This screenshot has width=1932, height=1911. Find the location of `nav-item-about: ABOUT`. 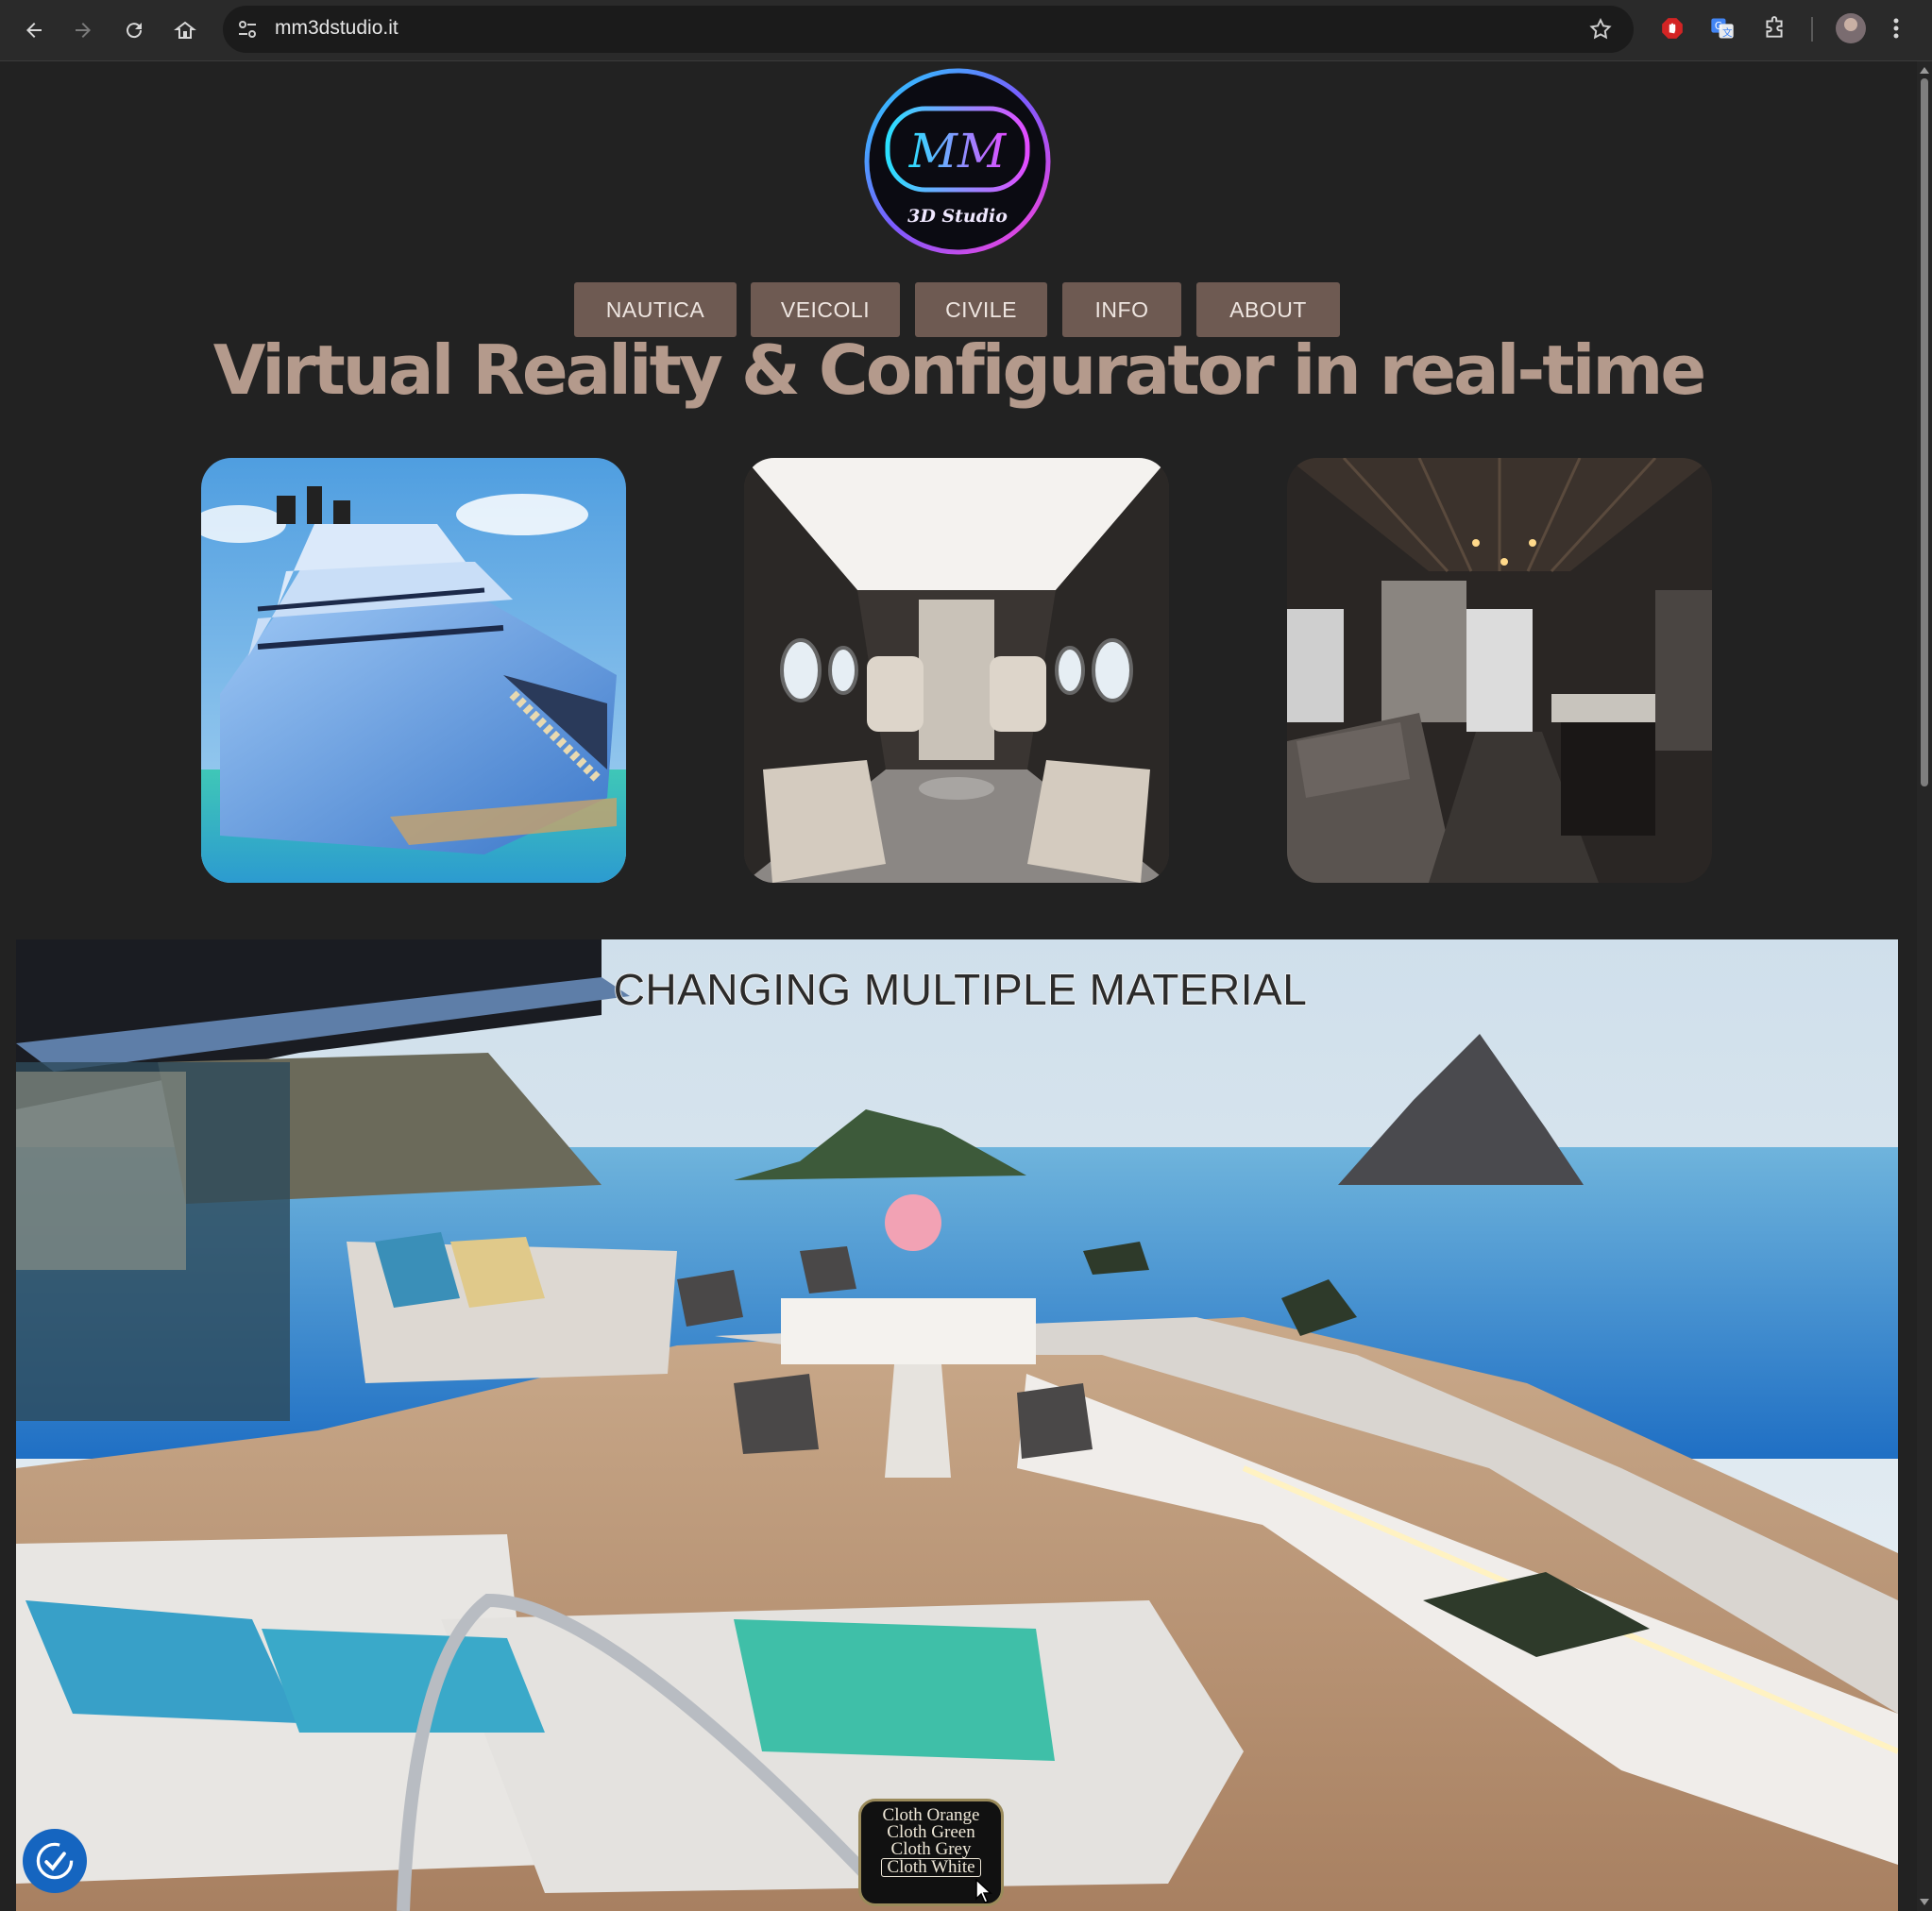

nav-item-about: ABOUT is located at coordinates (1268, 310).